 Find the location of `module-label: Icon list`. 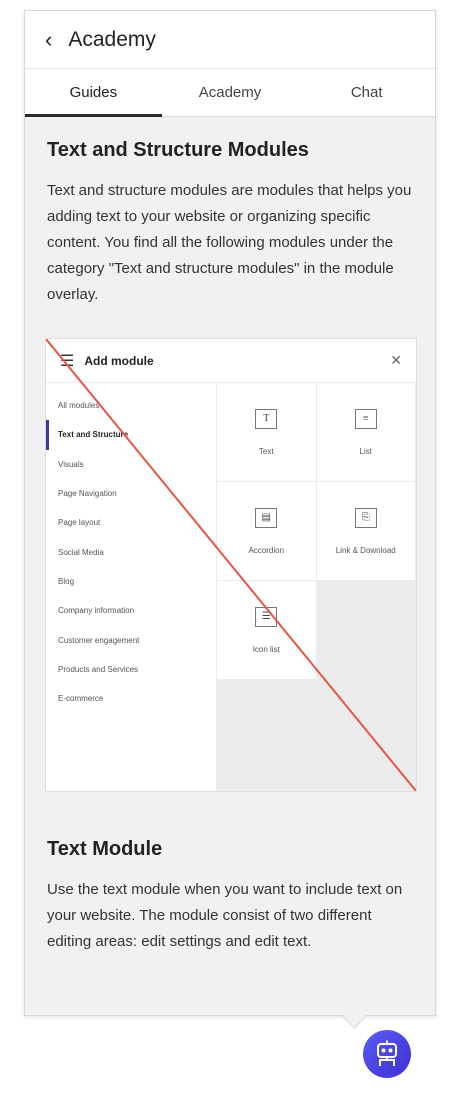

module-label: Icon list is located at coordinates (266, 649).